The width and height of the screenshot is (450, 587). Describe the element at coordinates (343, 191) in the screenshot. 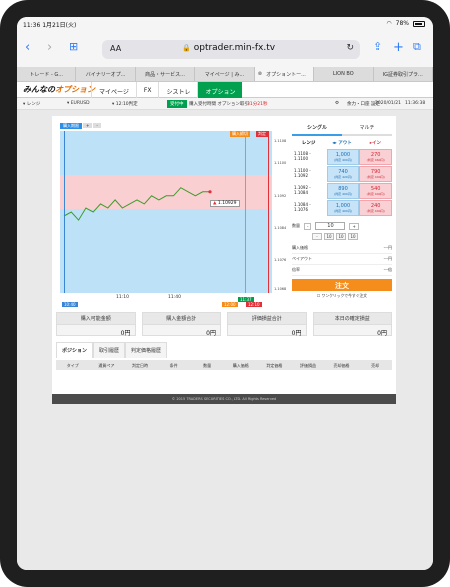

I see `out-price-button: 890 (判定 400円)` at that location.